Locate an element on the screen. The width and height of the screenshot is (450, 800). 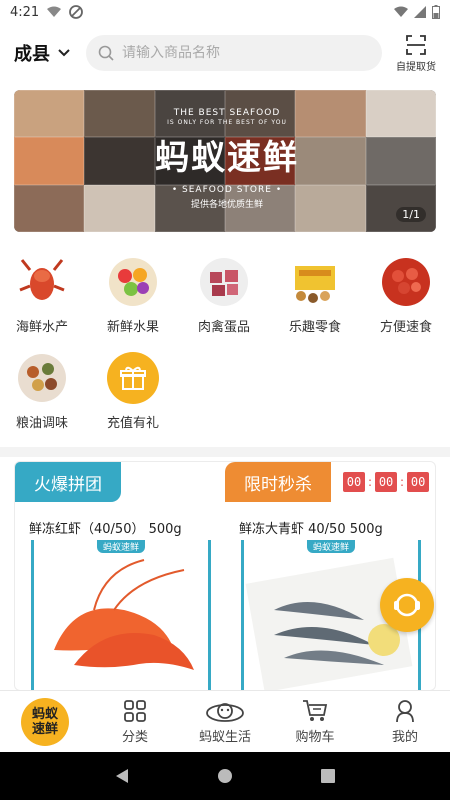
pickup-button: 自提取货 is located at coordinates (416, 53).